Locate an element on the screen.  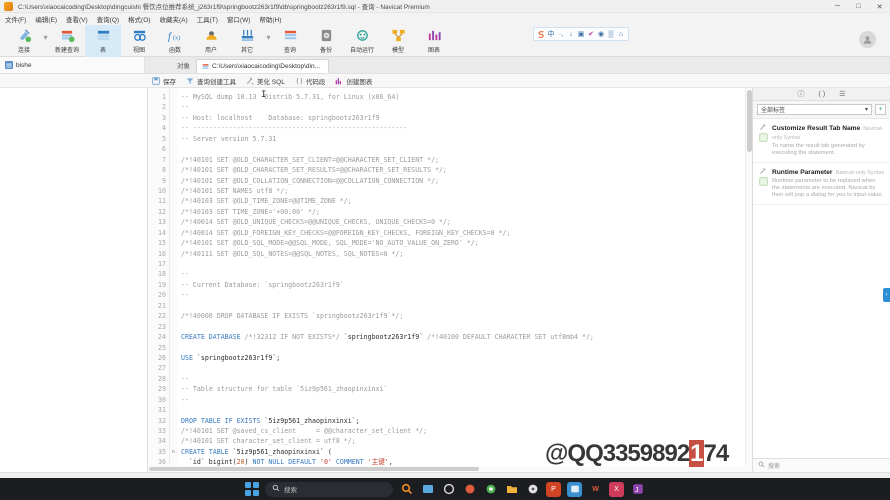
toolbar-backup: 备份 is located at coordinates (326, 41).